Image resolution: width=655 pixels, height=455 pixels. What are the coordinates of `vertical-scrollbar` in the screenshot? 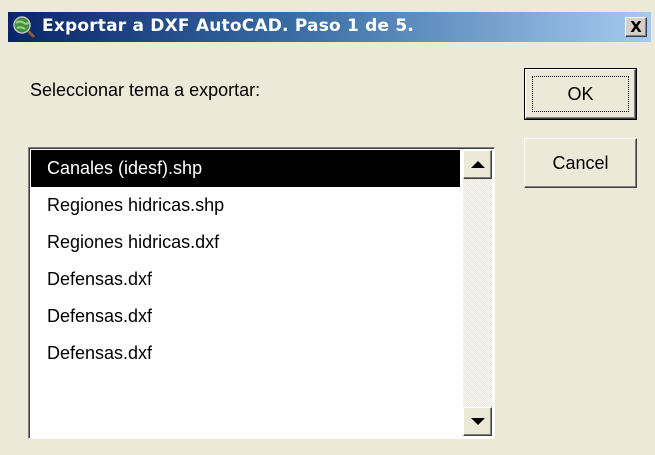 It's located at (477, 293).